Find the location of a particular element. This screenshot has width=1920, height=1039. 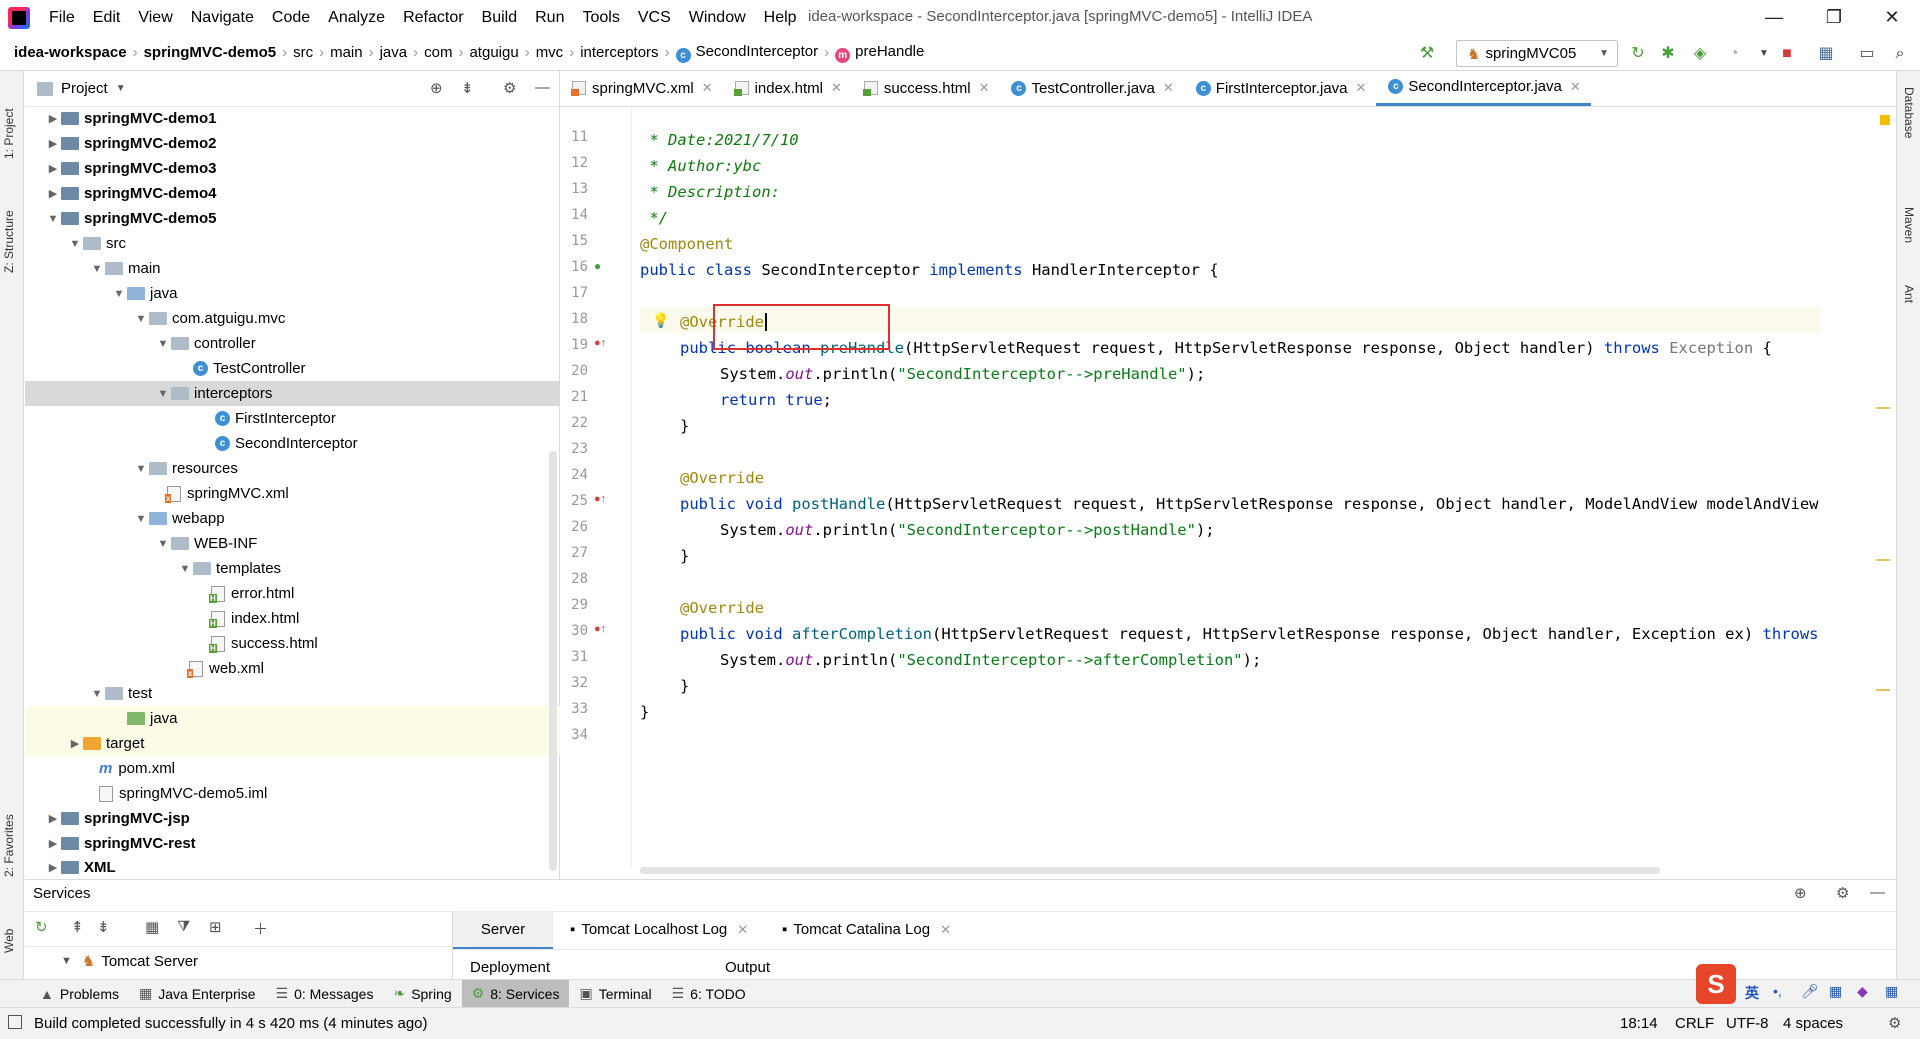

tree-item: ▶ springMVC-rest is located at coordinates (292, 843).